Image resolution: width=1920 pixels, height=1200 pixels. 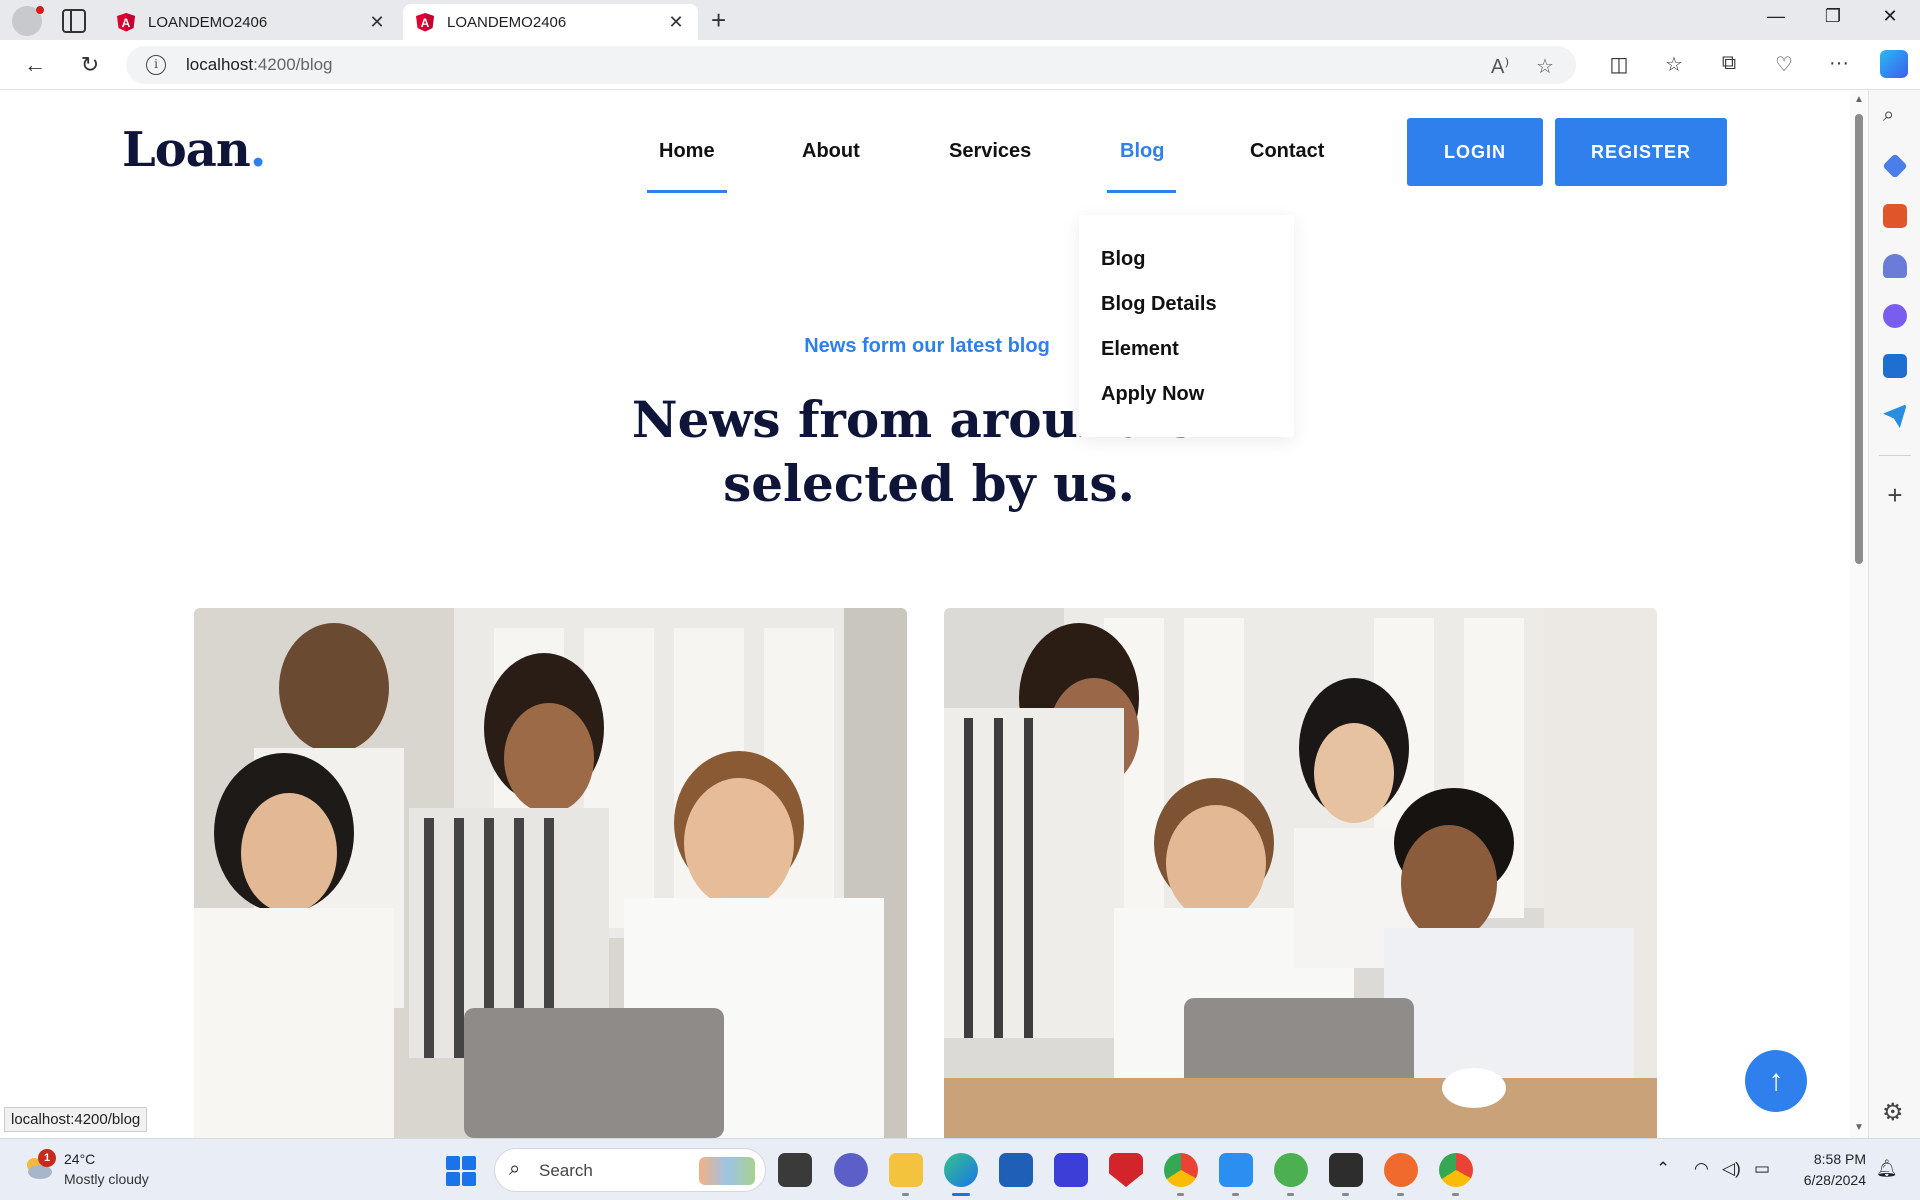 I want to click on taskbar-search-box: ⌕ Search, so click(x=630, y=1170).